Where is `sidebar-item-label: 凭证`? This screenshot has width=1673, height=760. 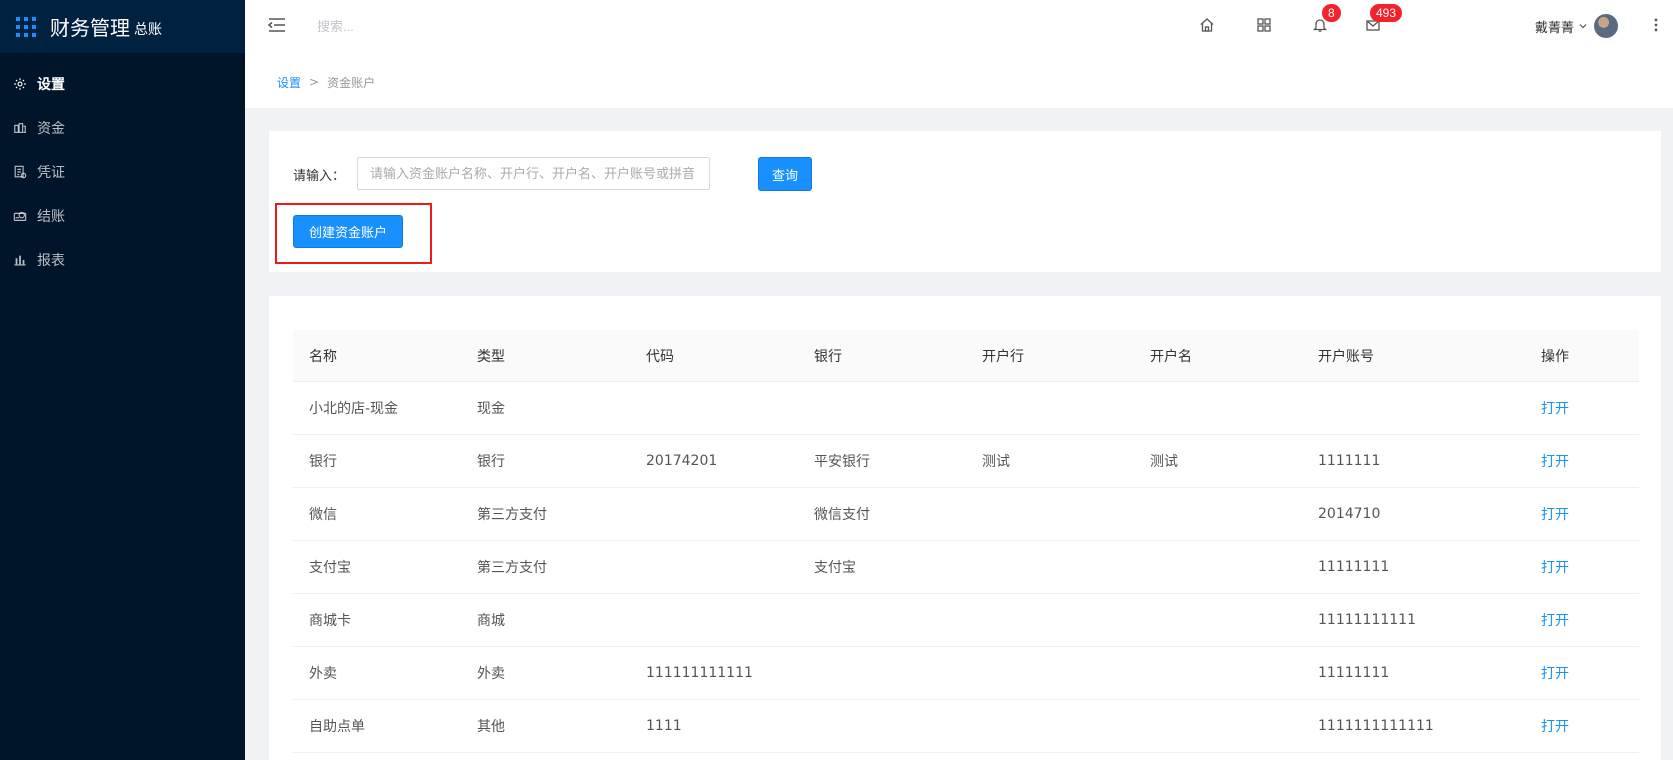
sidebar-item-label: 凭证 is located at coordinates (51, 173).